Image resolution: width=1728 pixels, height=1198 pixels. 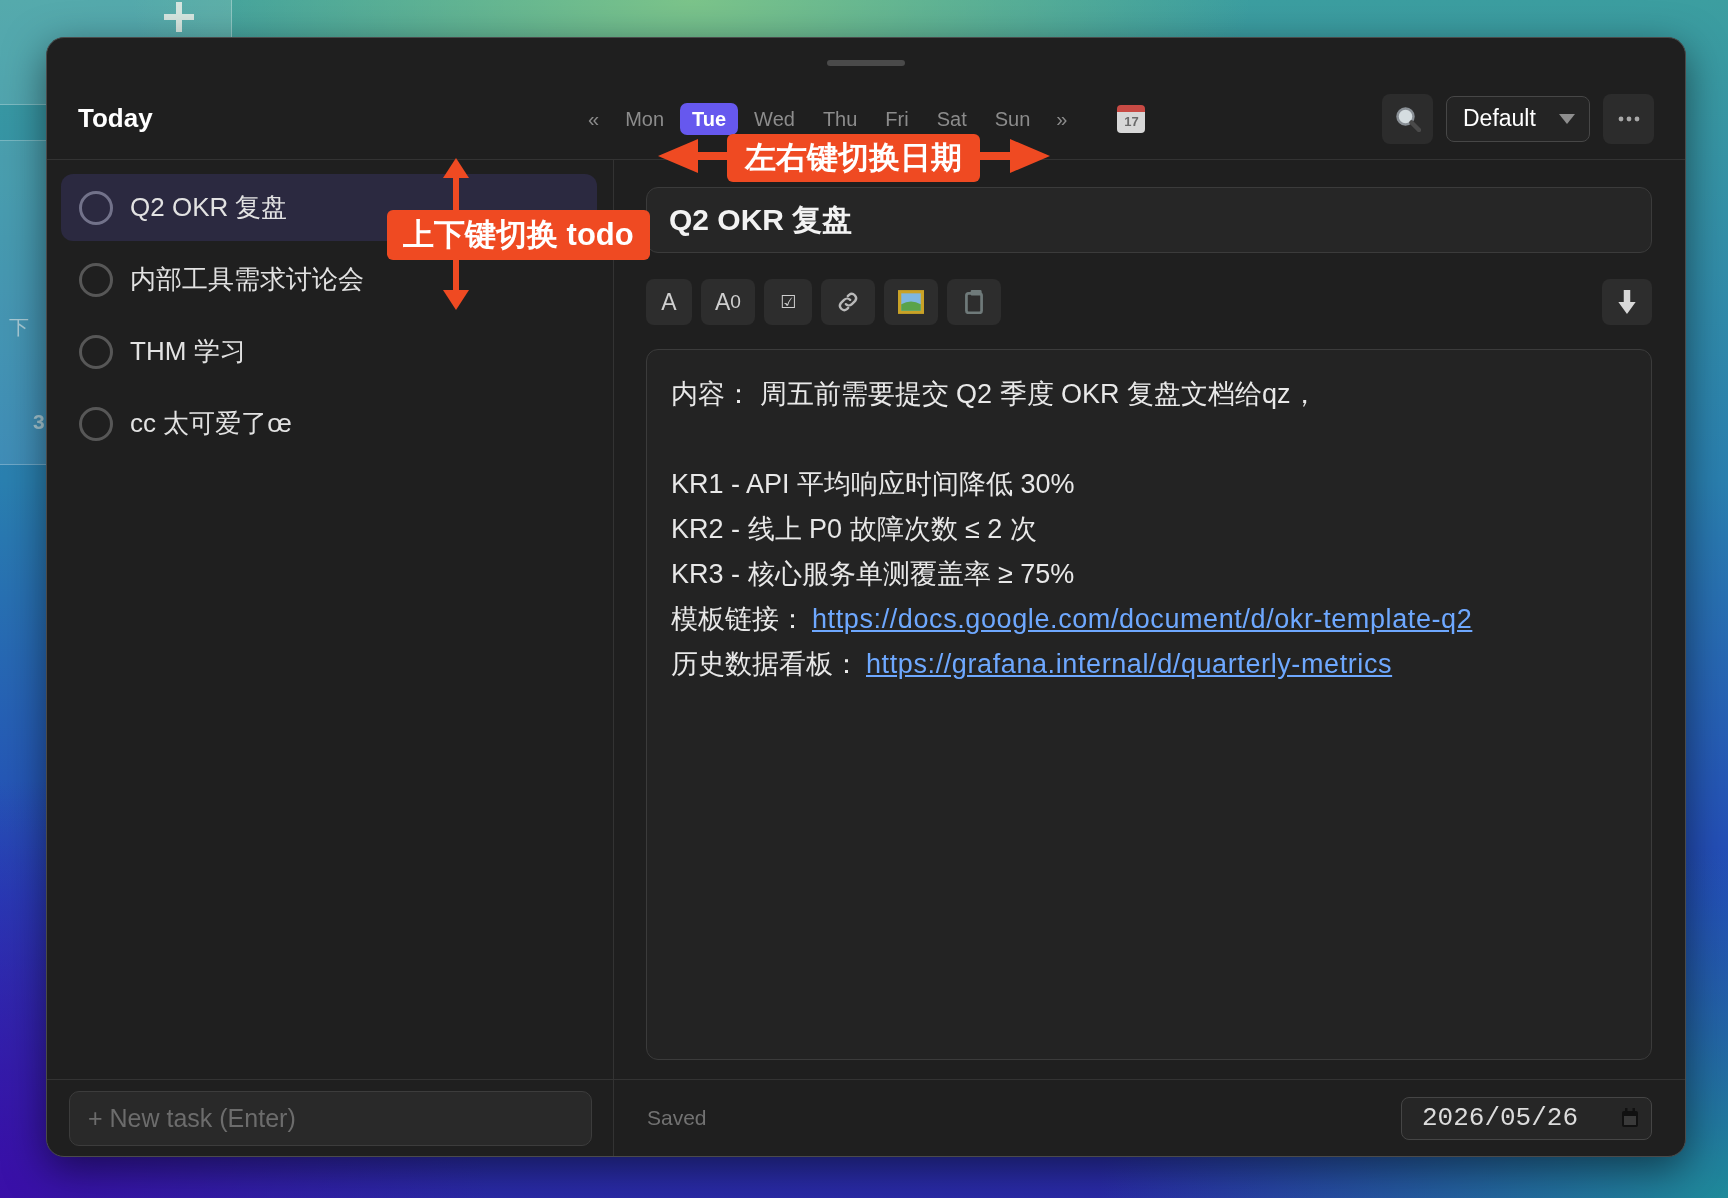 I want to click on todo-title: 内部工具需求讨论会, so click(x=247, y=279).